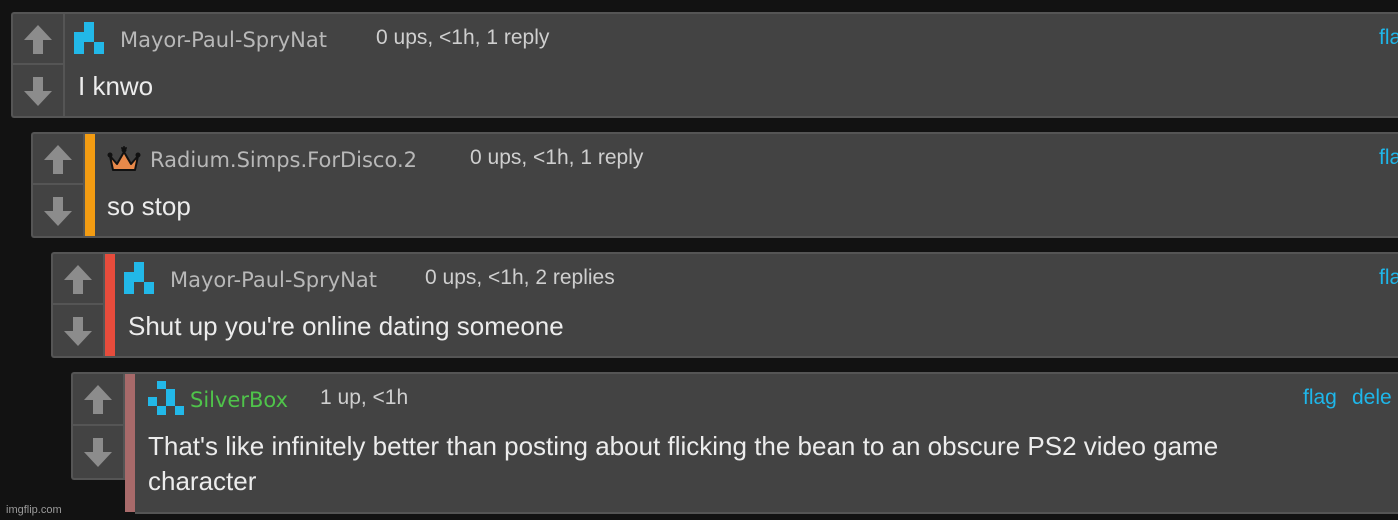 The image size is (1398, 520). I want to click on comment-text-line: I knwo, so click(116, 86).